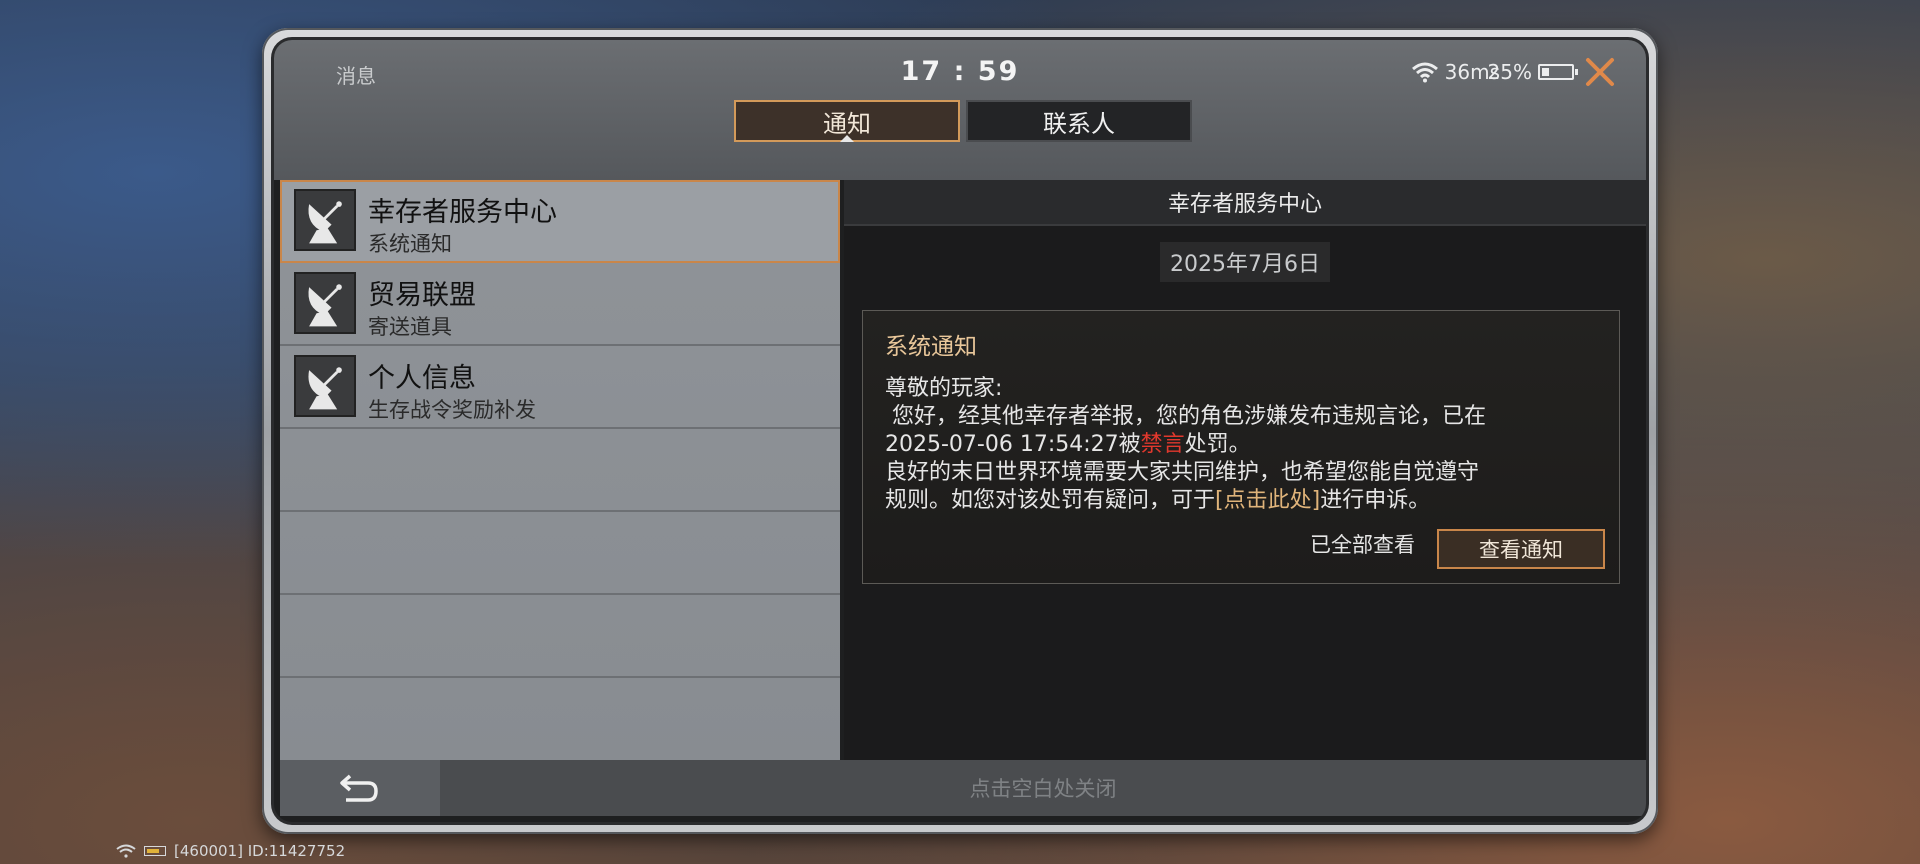 Image resolution: width=1920 pixels, height=864 pixels. I want to click on body-line-1: 您好，经其他幸存者举报，您的角色涉嫌发布违规言论，已在, so click(1185, 416).